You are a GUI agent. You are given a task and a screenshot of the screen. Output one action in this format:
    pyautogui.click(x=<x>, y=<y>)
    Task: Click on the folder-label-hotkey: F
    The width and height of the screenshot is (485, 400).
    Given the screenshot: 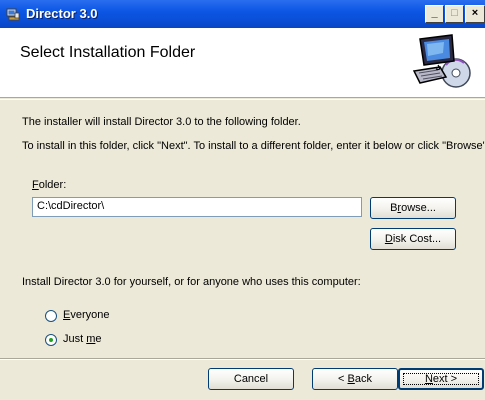 What is the action you would take?
    pyautogui.click(x=35, y=185)
    